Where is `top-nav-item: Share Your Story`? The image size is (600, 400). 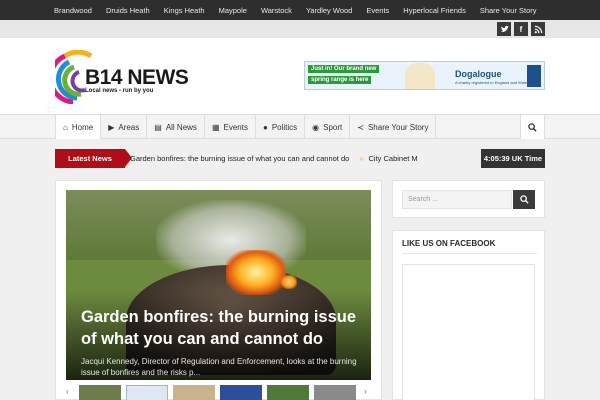
top-nav-item: Share Your Story is located at coordinates (508, 10).